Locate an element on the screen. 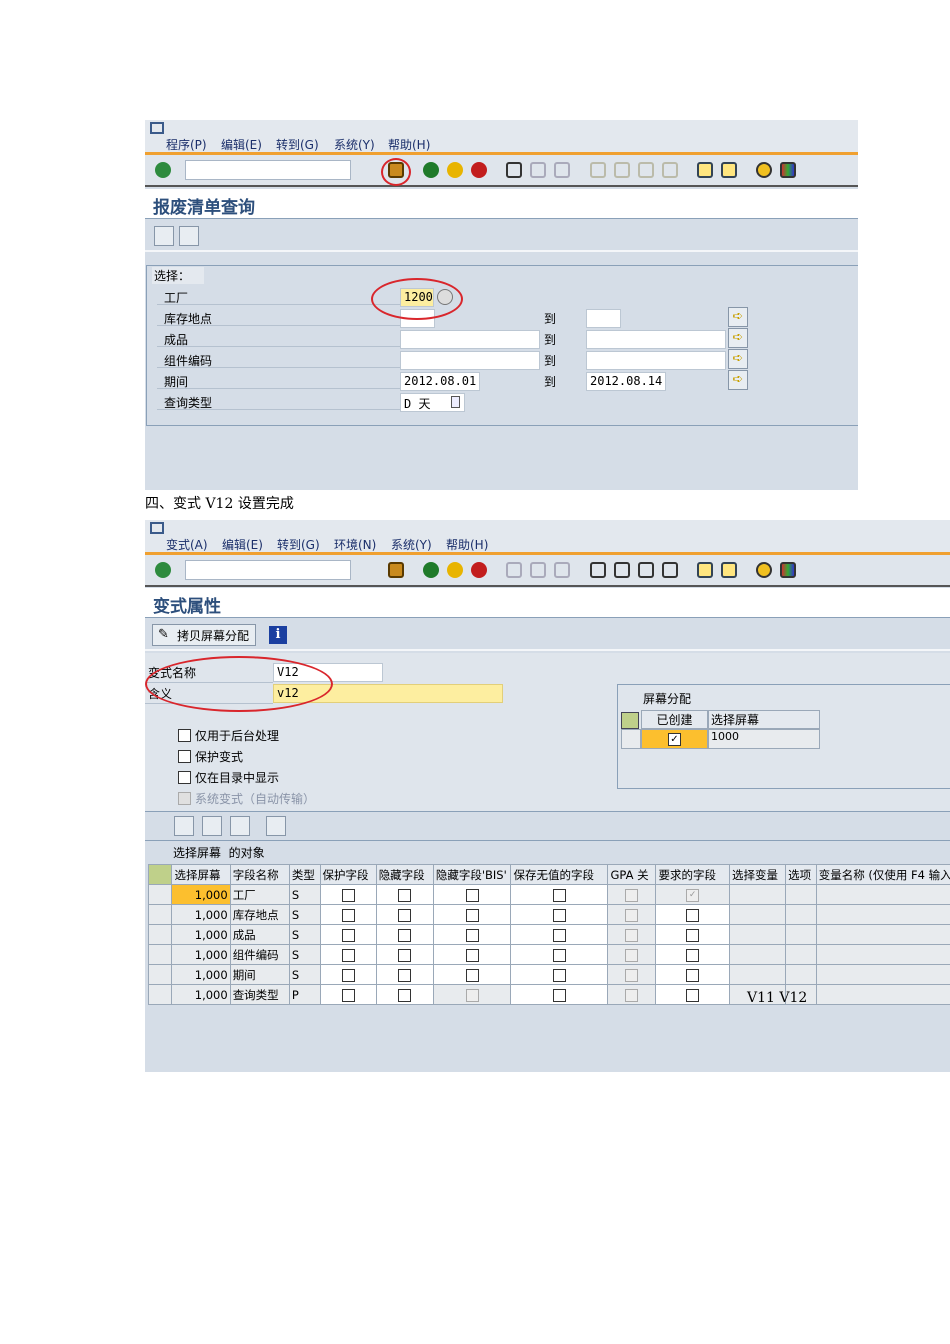 The image size is (950, 1344). get-variant-icon is located at coordinates (189, 236).